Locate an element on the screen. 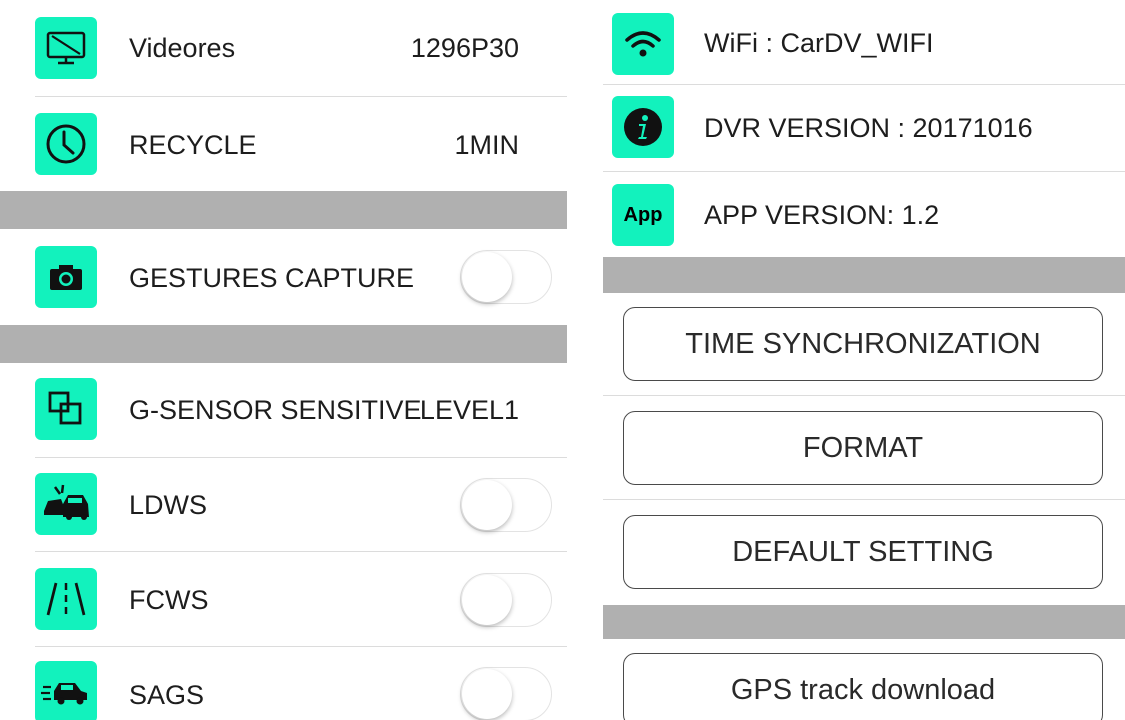 The height and width of the screenshot is (720, 1125). videores-value: 1296P30 is located at coordinates (464, 48).